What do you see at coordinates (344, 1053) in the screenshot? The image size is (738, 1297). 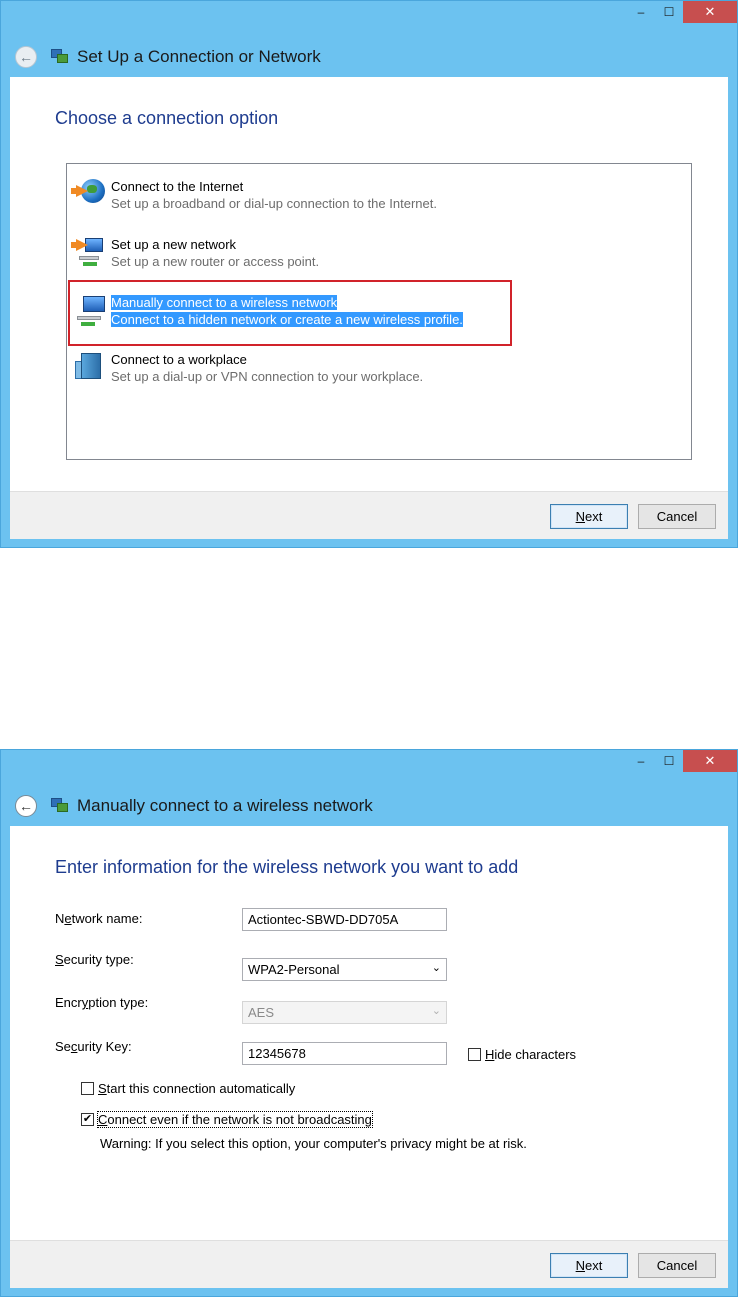 I see `security-key-input: 12345678` at bounding box center [344, 1053].